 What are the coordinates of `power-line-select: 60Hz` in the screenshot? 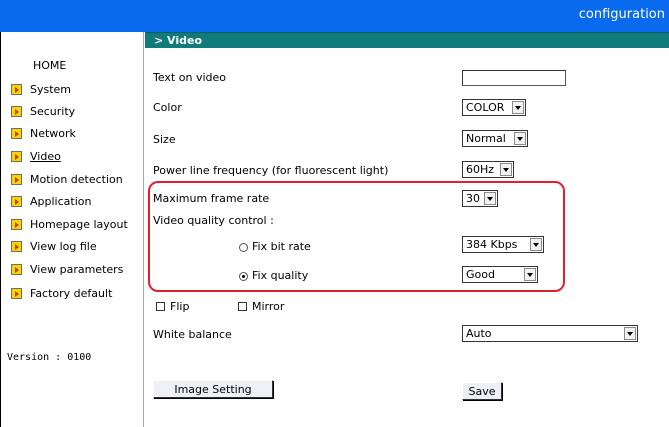 It's located at (488, 169).